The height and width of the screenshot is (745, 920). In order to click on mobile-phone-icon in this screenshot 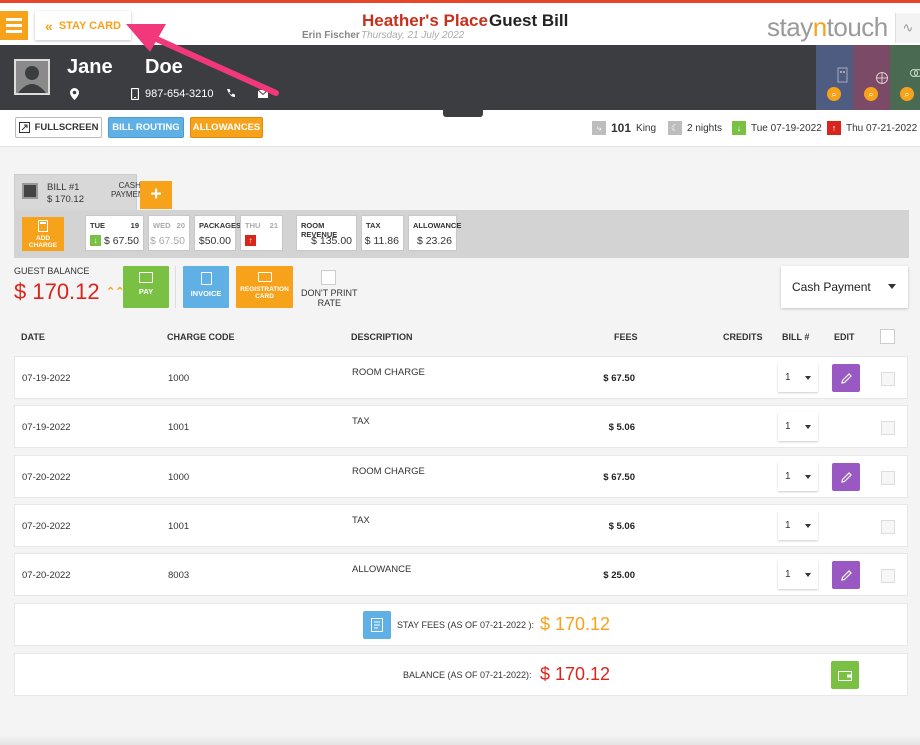, I will do `click(135, 94)`.